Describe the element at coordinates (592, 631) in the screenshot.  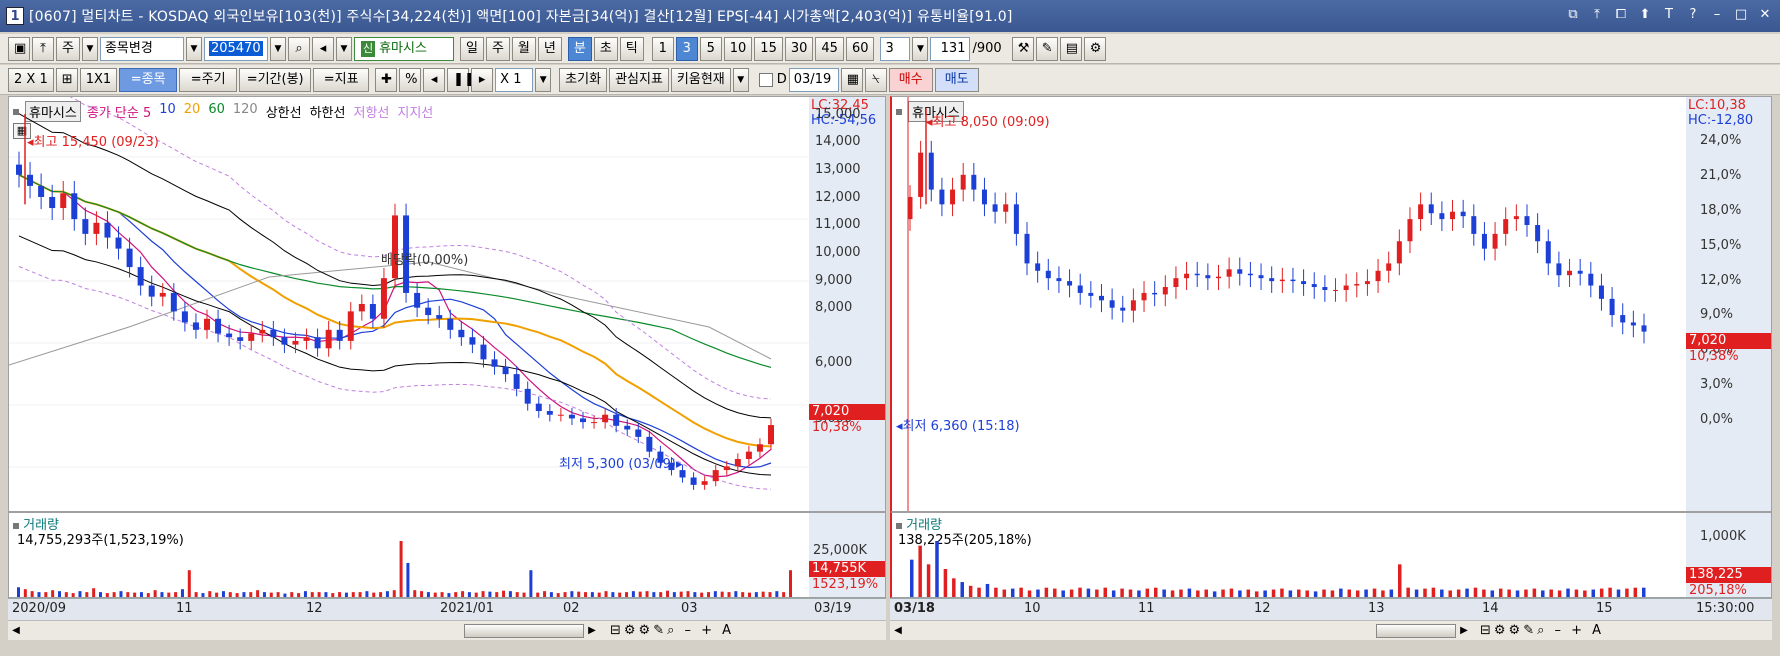
I see `left-scroll-right-icon: ▶` at that location.